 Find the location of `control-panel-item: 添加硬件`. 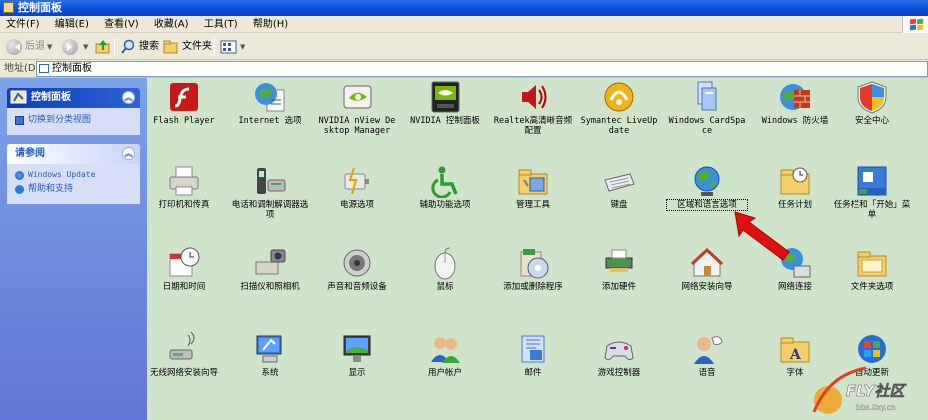

control-panel-item: 添加硬件 is located at coordinates (619, 269).